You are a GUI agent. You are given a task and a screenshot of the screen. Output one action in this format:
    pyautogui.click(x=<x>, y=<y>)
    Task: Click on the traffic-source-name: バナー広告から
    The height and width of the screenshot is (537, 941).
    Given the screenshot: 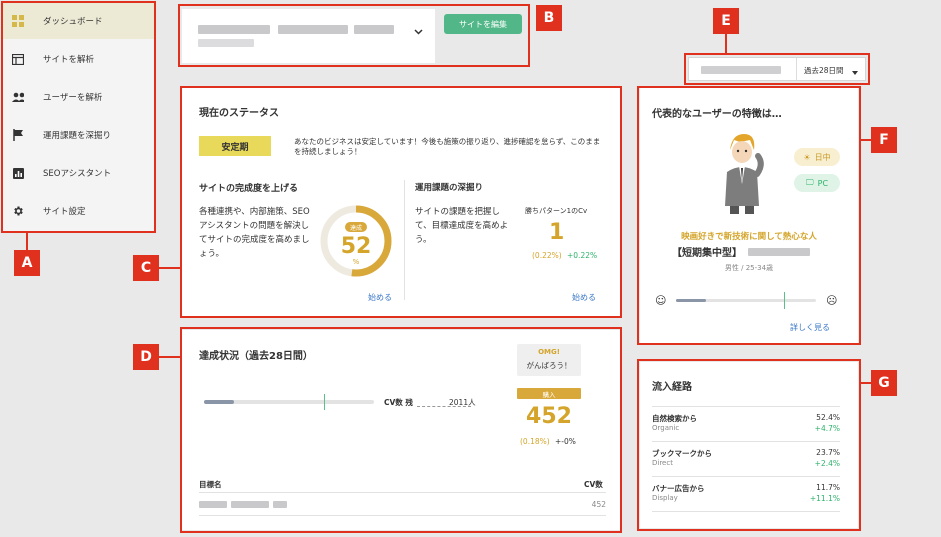 What is the action you would take?
    pyautogui.click(x=678, y=488)
    